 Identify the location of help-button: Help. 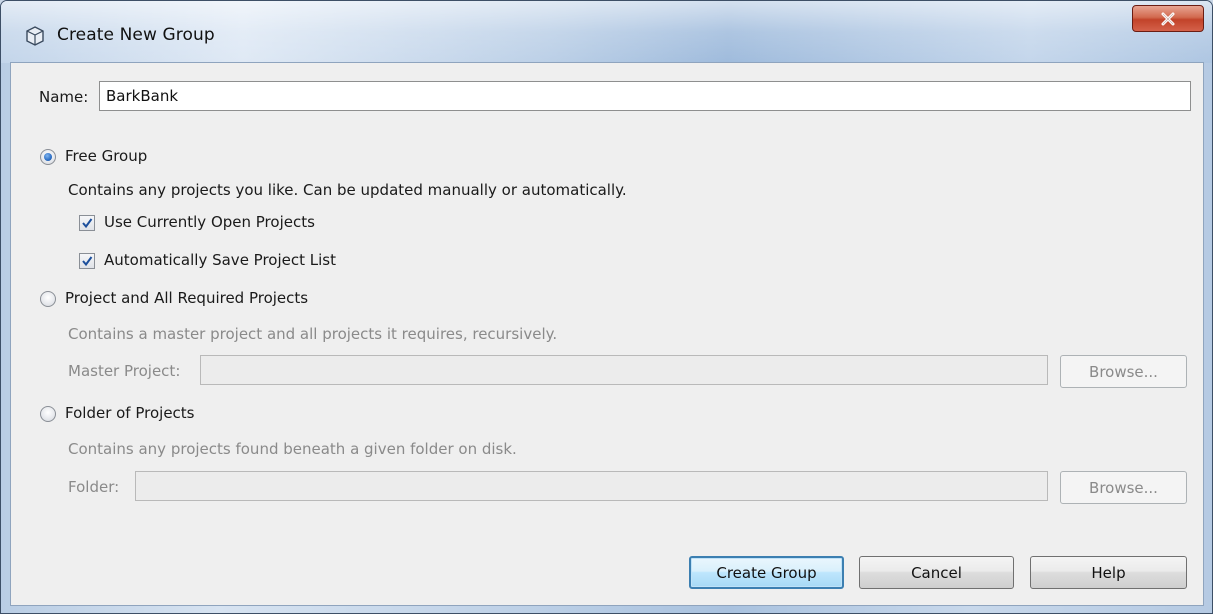
(1108, 572).